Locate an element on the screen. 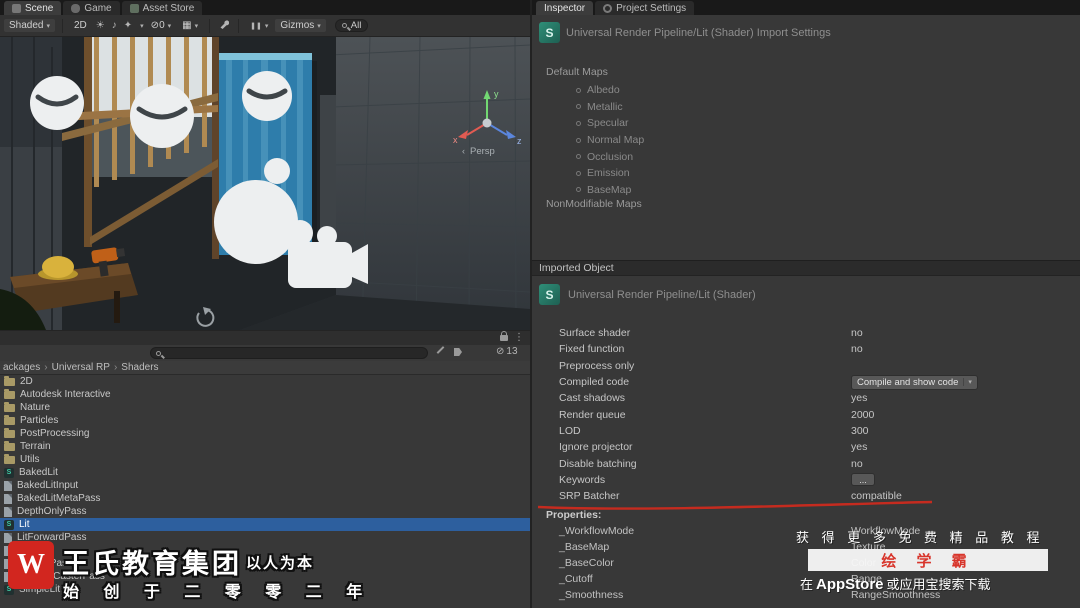 The width and height of the screenshot is (1080, 608). list-item: Autodesk Interactive is located at coordinates (265, 394).